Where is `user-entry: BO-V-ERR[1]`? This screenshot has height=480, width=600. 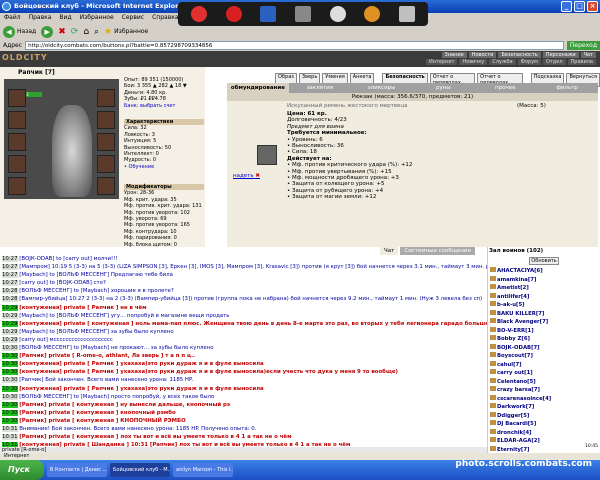 user-entry: BO-V-ERR[1] is located at coordinates (544, 331).